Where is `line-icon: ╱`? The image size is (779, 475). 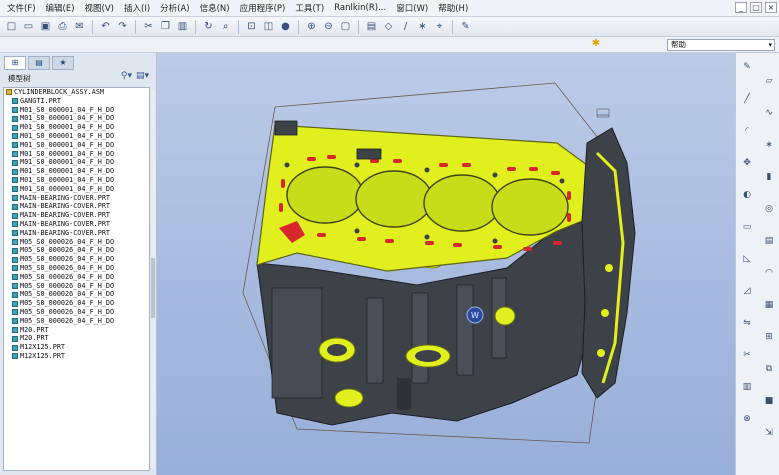
line-icon: ╱ is located at coordinates (747, 99).